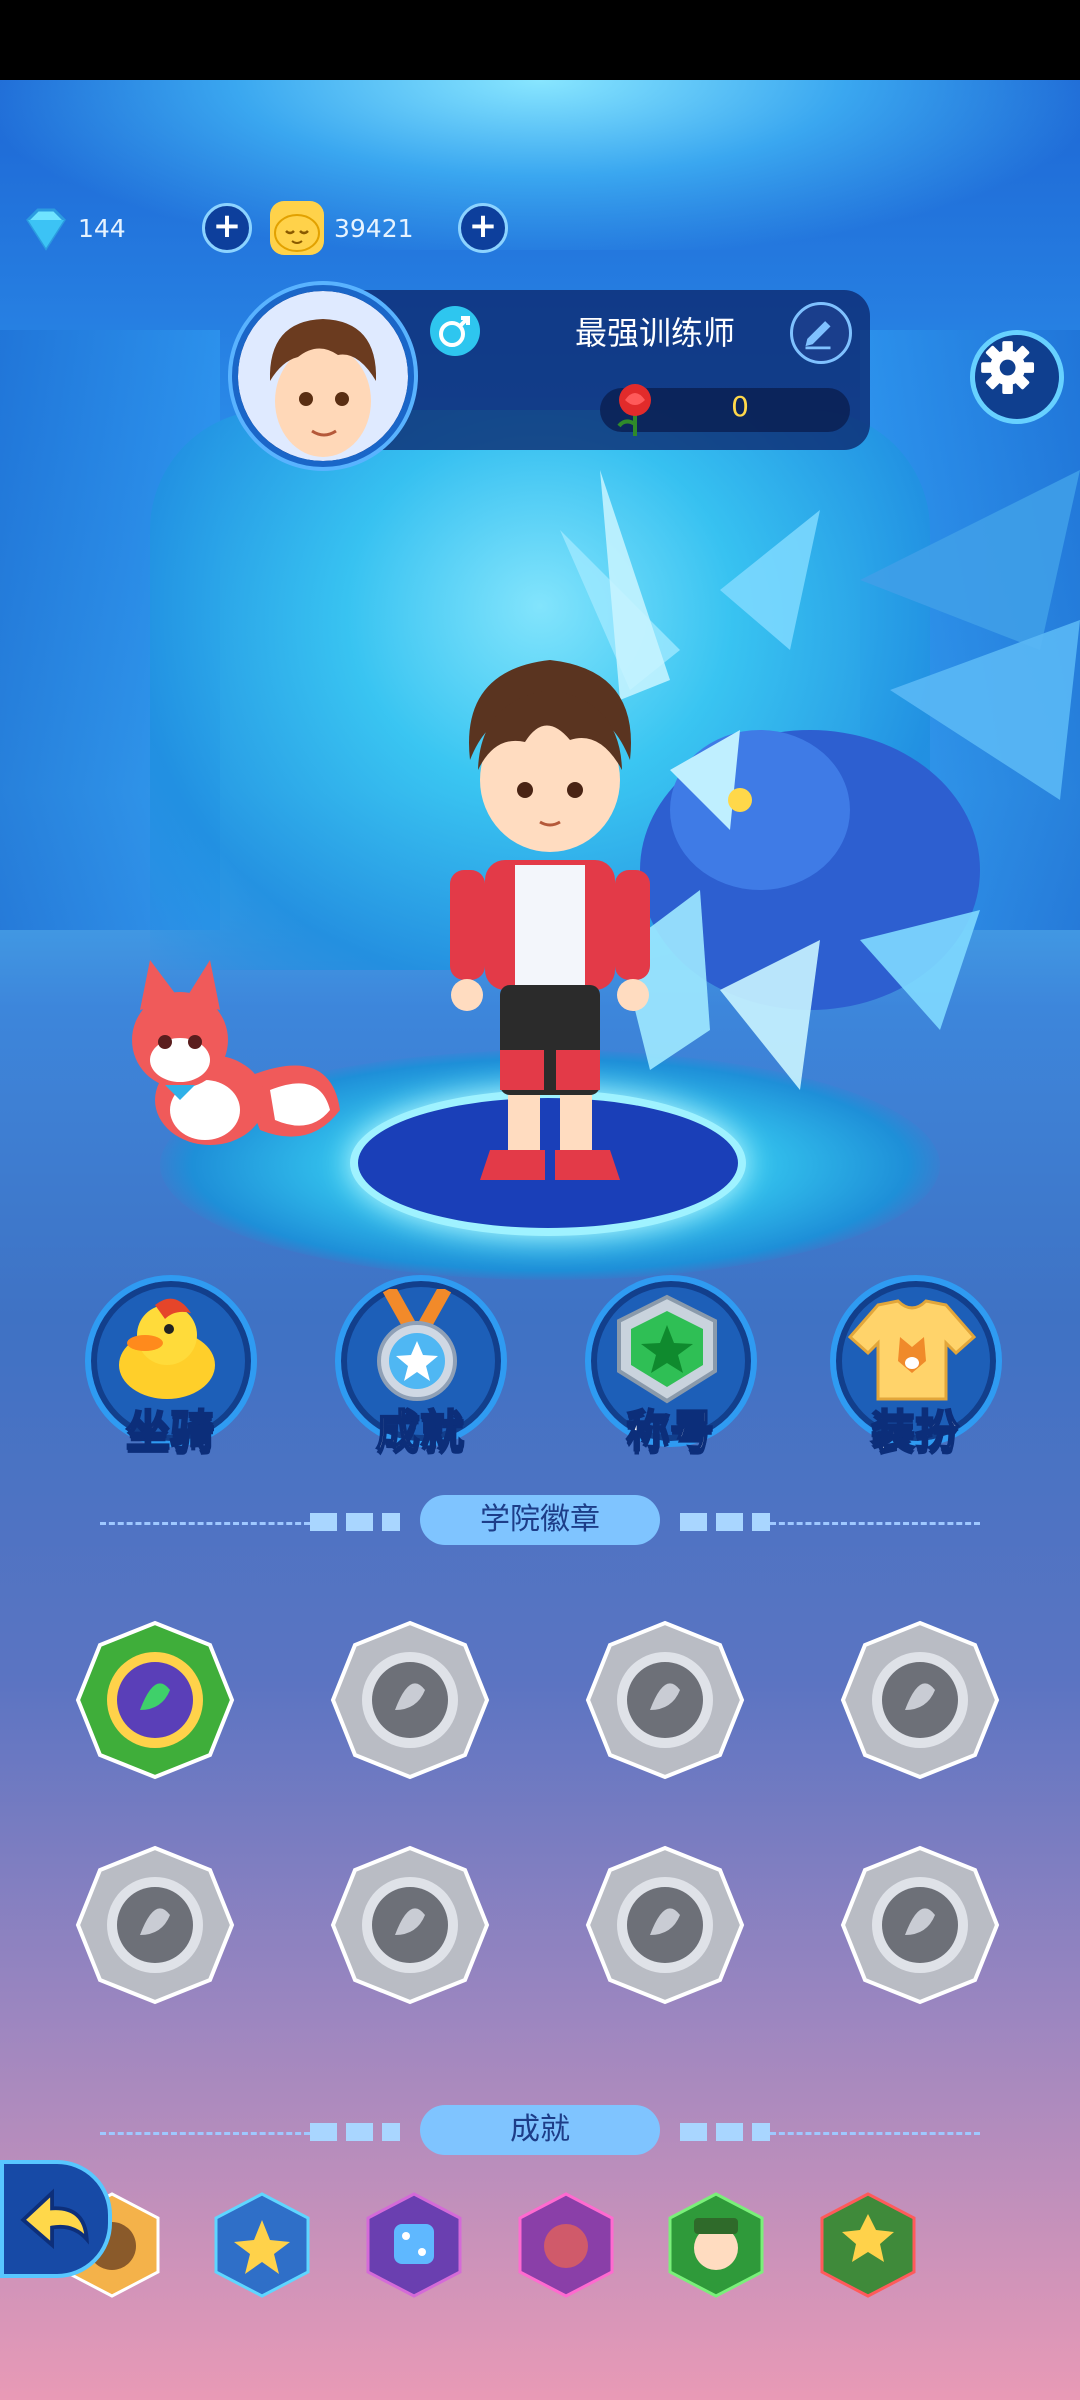 Image resolution: width=1080 pixels, height=2400 pixels. I want to click on academy-badges-header: 学院徽章, so click(540, 1523).